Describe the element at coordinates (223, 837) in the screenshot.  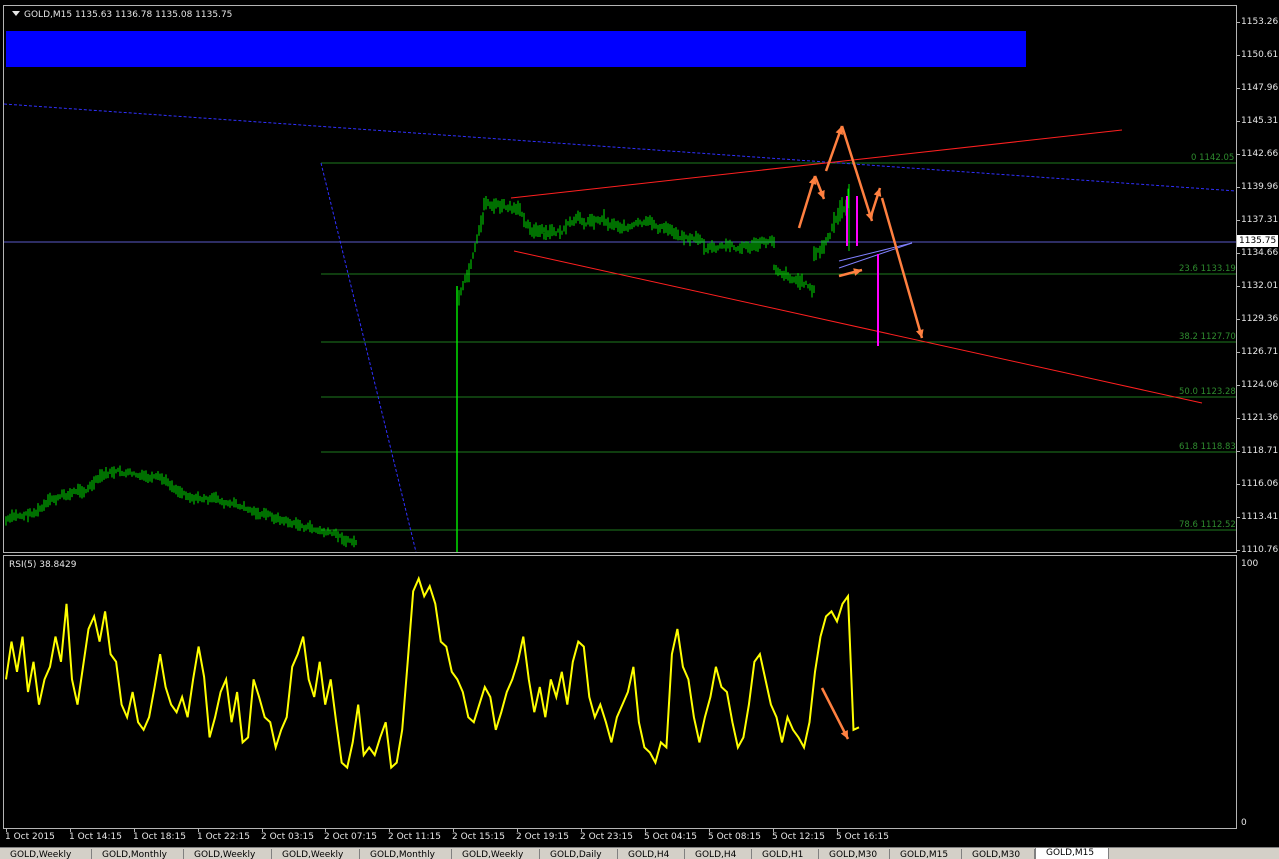
I see `time-label: 1 Oct 22:15` at that location.